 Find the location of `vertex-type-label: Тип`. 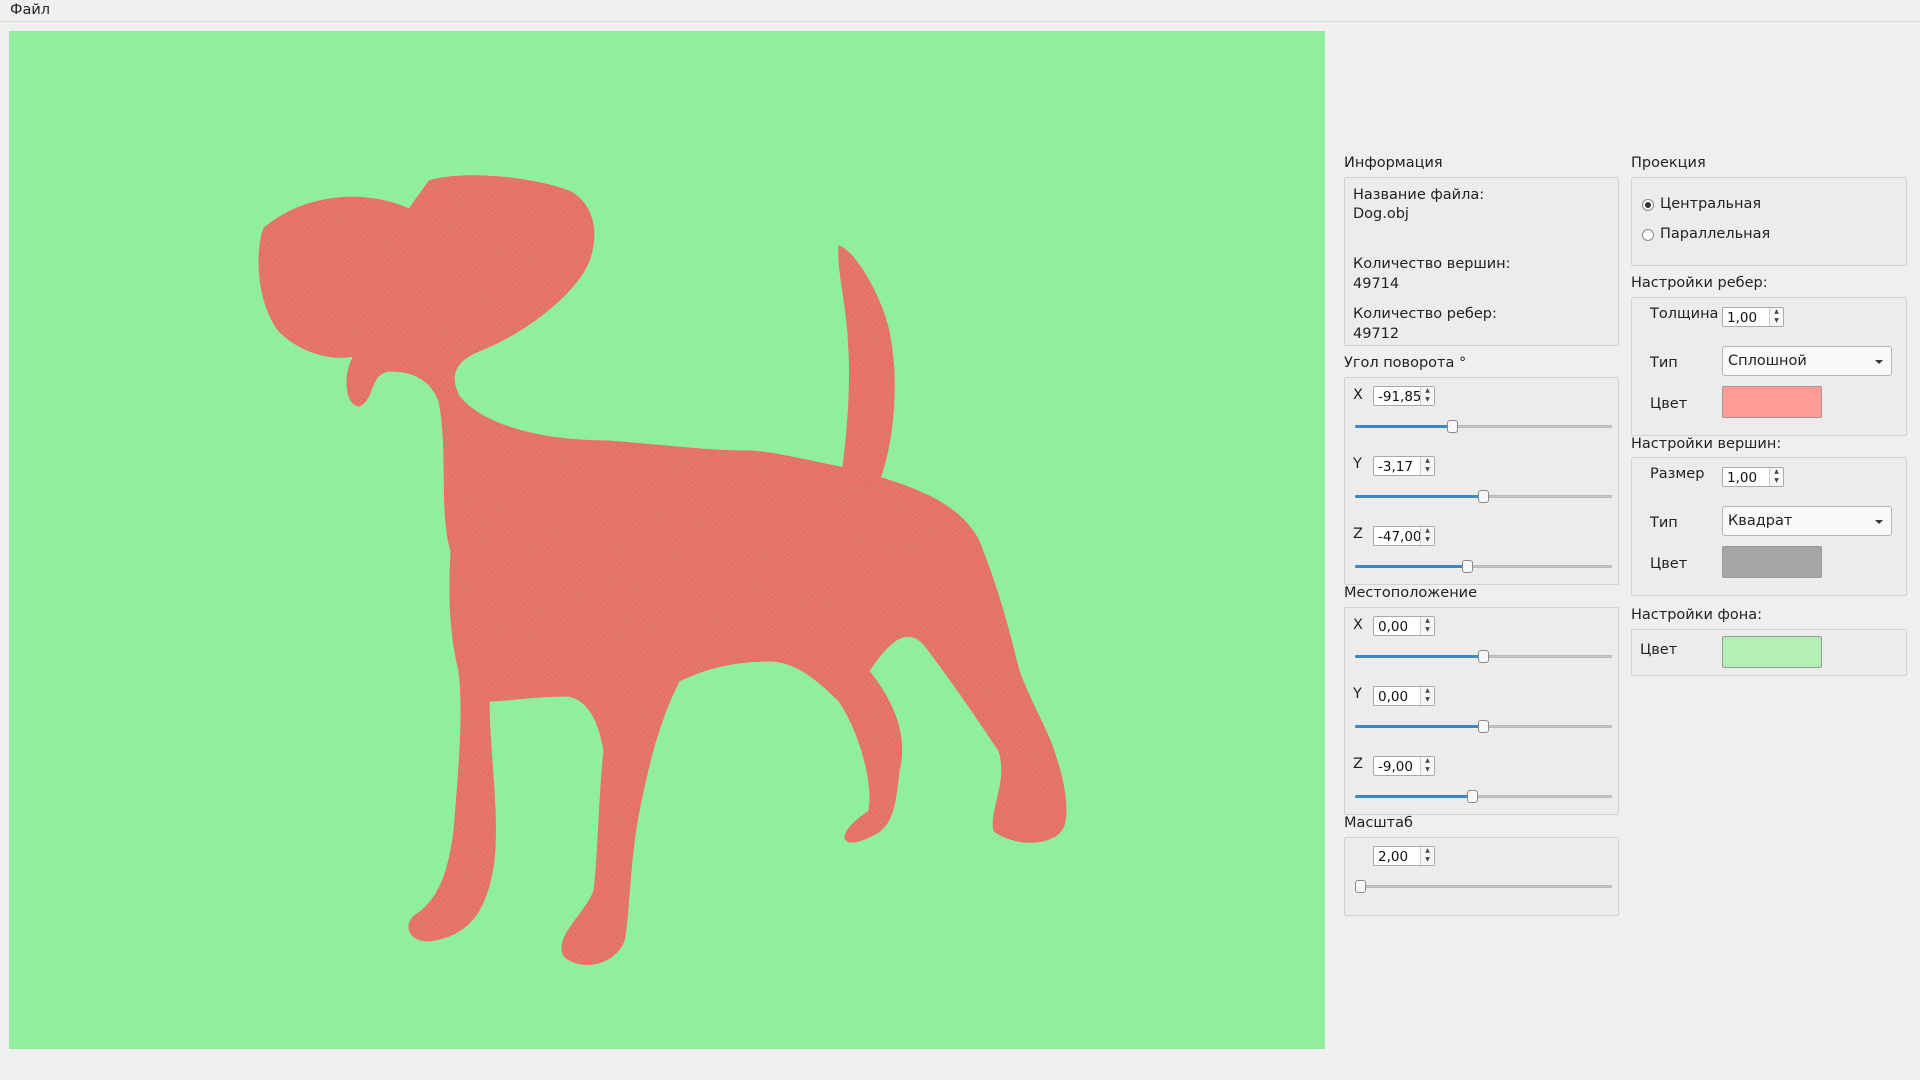

vertex-type-label: Тип is located at coordinates (1664, 523).